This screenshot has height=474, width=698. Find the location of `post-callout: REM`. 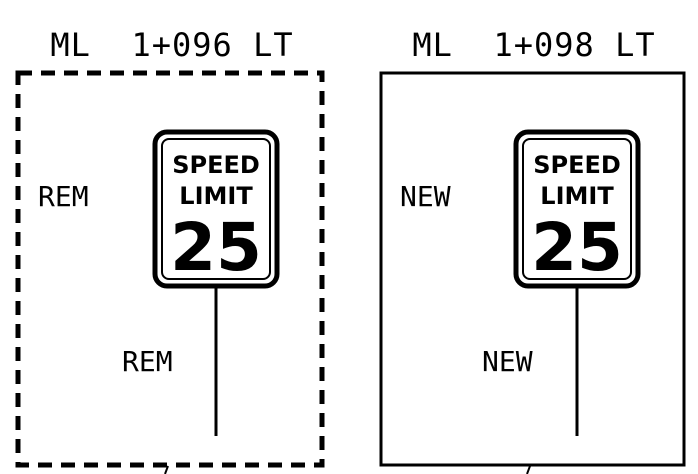

post-callout: REM is located at coordinates (147, 361).